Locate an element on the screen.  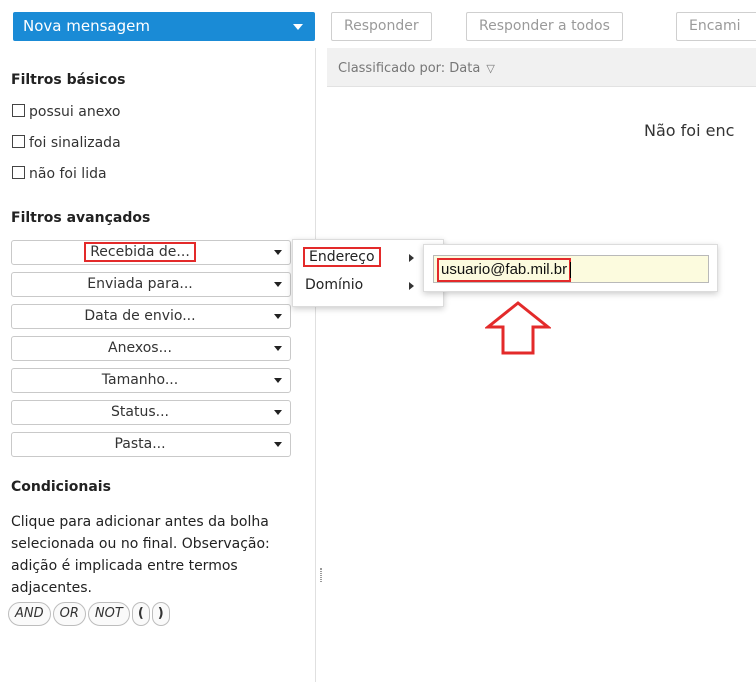
address-input: usuario@fab.mil.br is located at coordinates (571, 269).